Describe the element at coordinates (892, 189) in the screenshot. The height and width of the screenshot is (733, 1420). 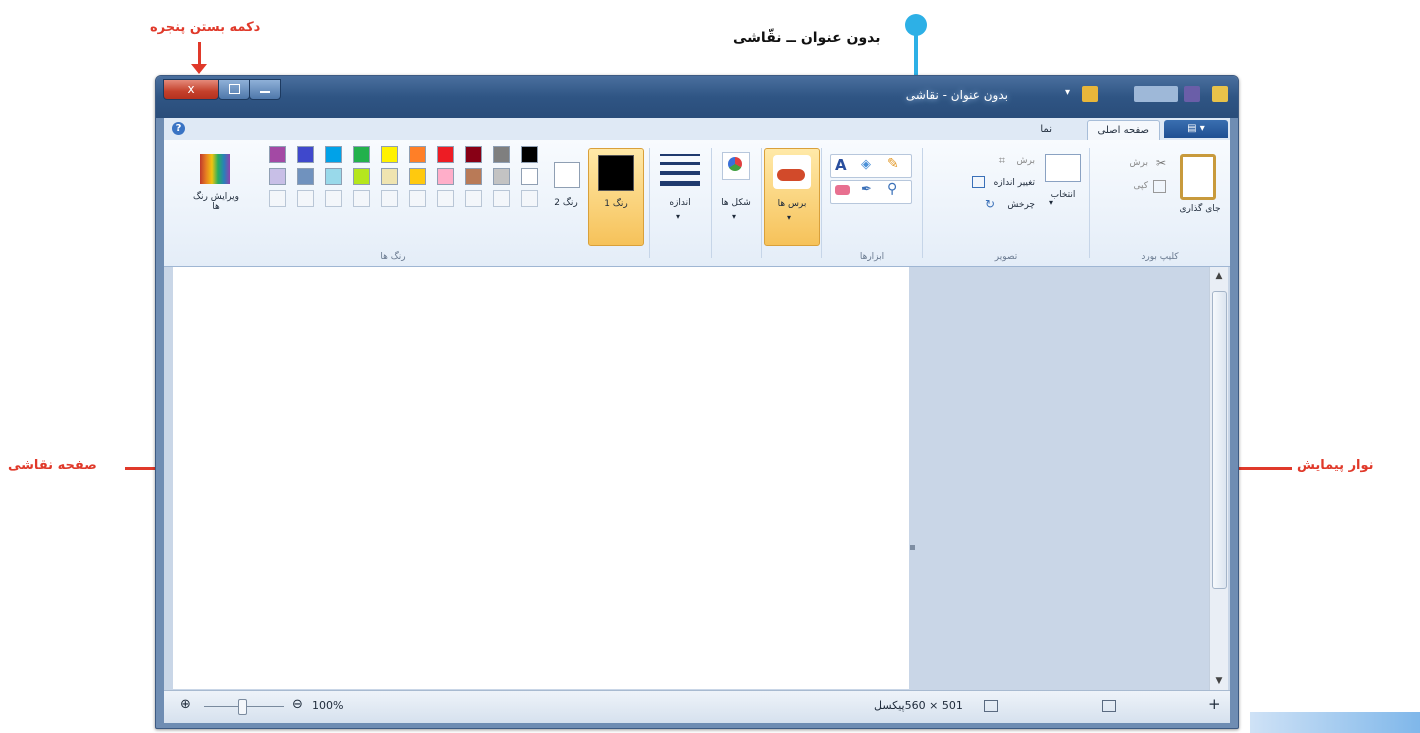
I see `magnifier-icon: ⚲` at that location.